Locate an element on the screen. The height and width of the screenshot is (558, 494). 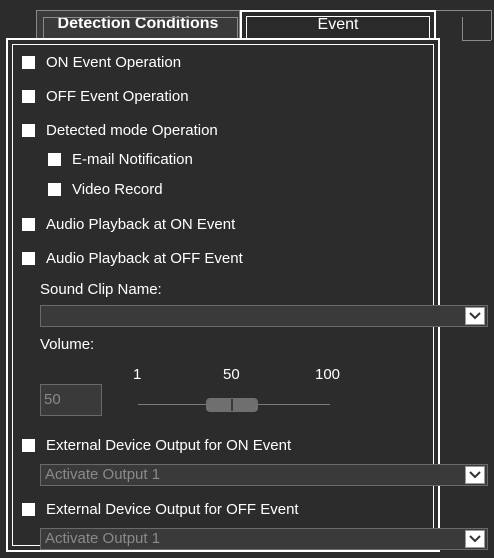
video-record-checkbox is located at coordinates (54, 189).